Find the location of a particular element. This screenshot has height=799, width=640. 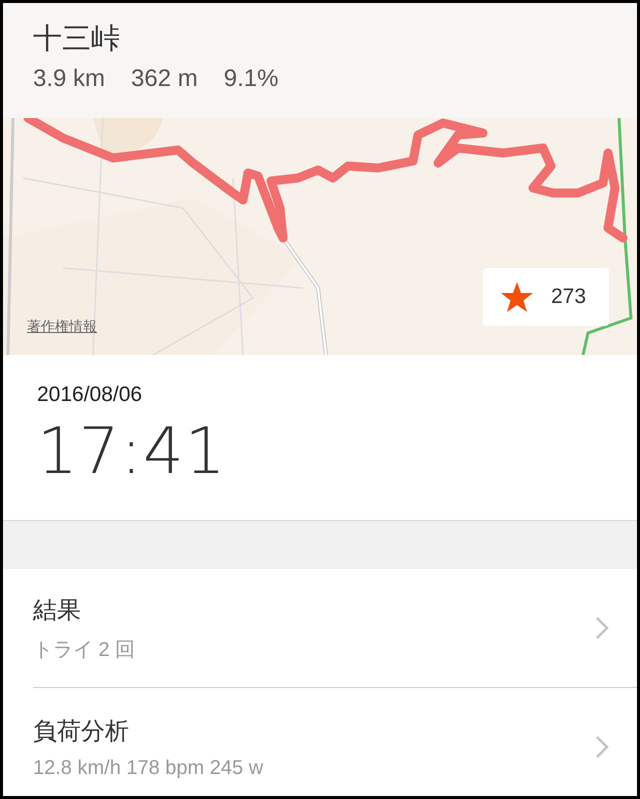

row-subtitle: トライ 2 回 is located at coordinates (84, 650).